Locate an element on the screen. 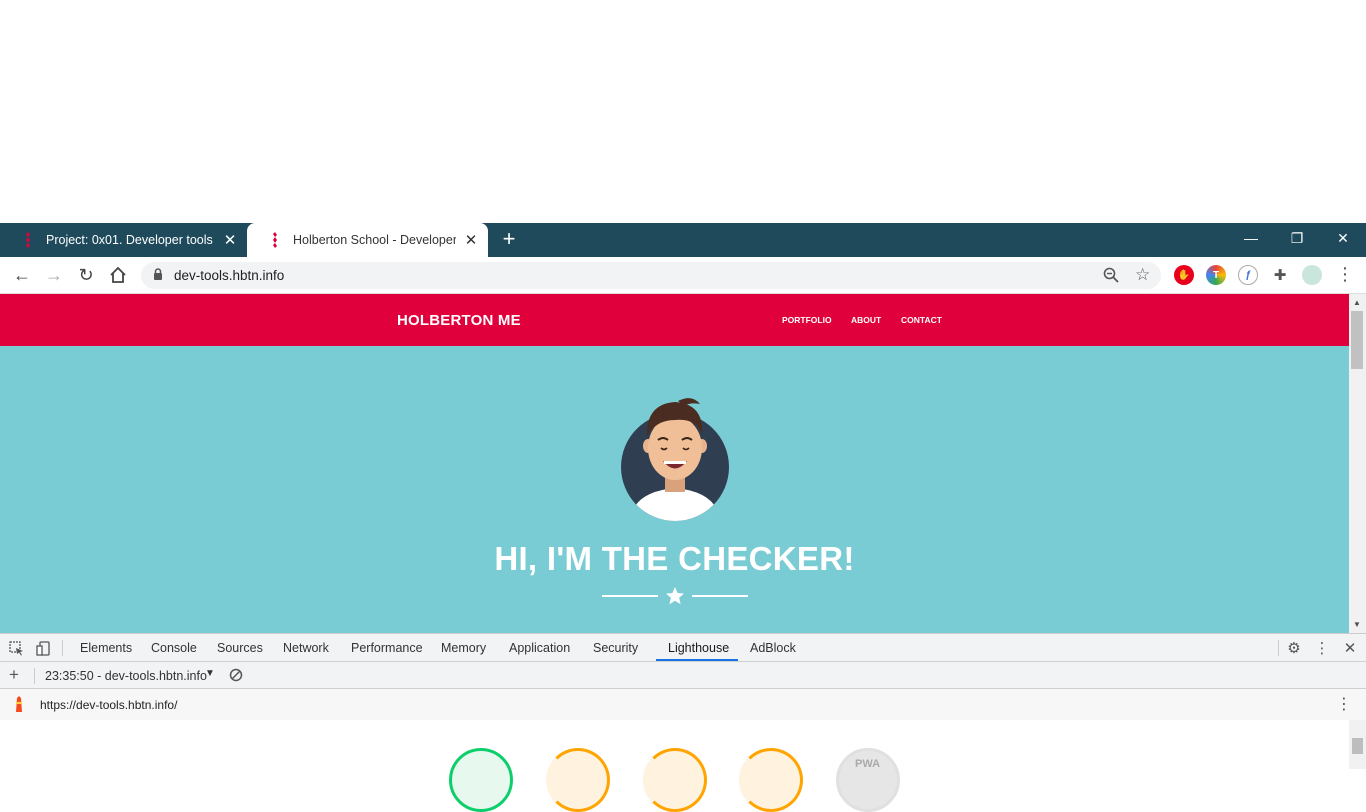 Image resolution: width=1366 pixels, height=812 pixels. site-brand-link: HOLBERTON ME is located at coordinates (459, 320).